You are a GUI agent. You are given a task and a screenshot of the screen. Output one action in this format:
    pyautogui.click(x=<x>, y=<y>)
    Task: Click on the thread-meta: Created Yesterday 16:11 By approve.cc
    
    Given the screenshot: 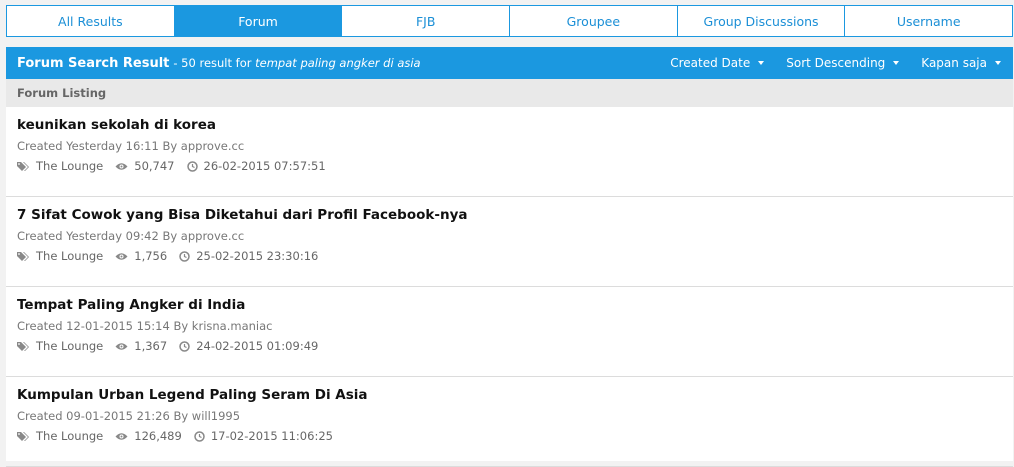 What is the action you would take?
    pyautogui.click(x=131, y=146)
    